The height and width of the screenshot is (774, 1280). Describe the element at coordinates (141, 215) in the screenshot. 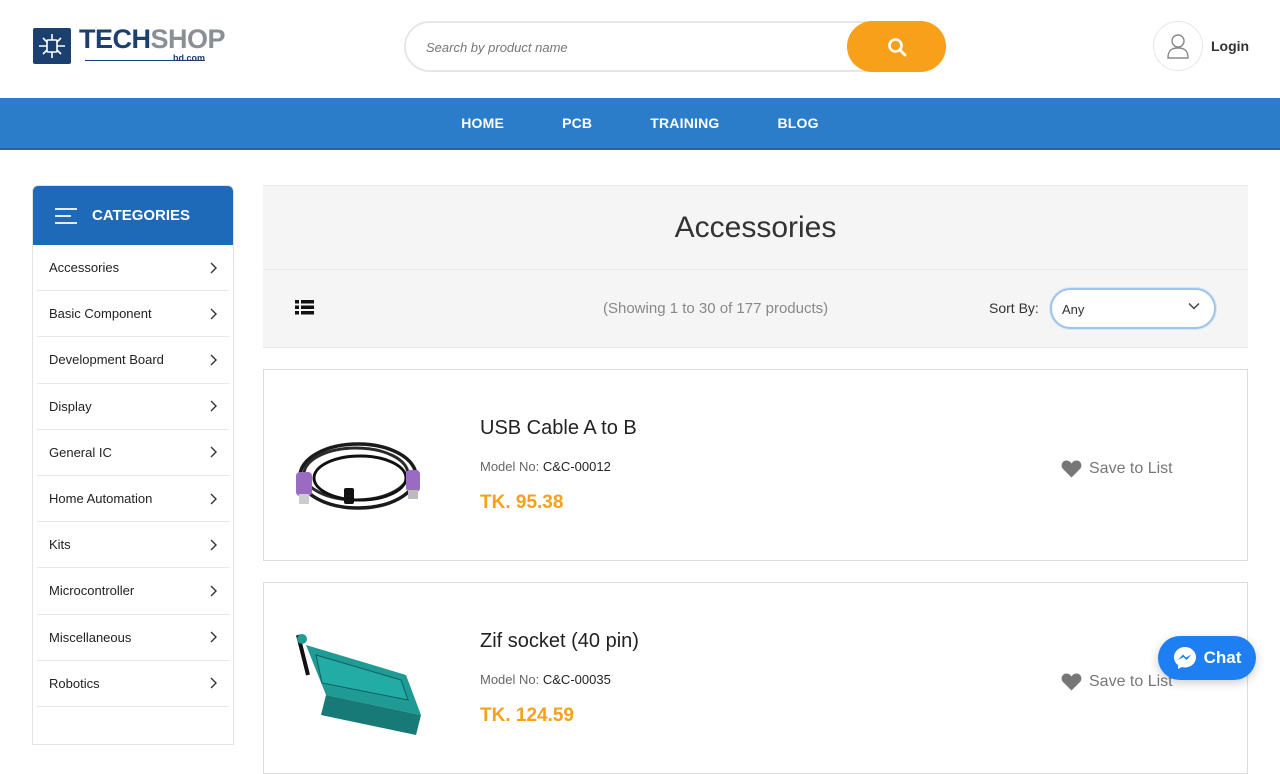

I see `categories-title: CATEGORIES` at that location.